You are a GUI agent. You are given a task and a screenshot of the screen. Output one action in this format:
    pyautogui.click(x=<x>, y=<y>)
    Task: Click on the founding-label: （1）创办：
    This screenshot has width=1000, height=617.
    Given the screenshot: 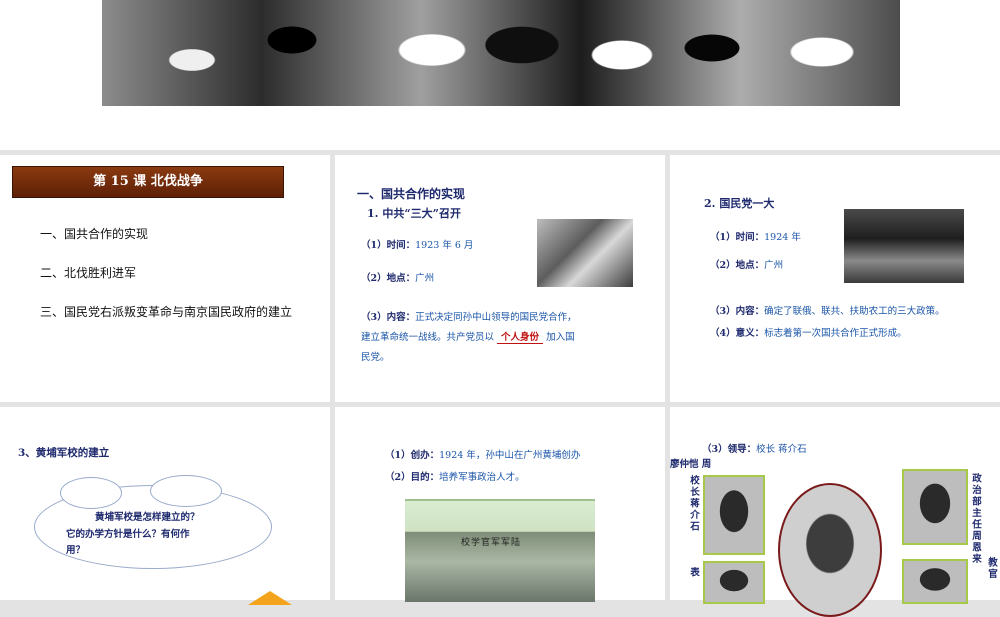 What is the action you would take?
    pyautogui.click(x=412, y=455)
    